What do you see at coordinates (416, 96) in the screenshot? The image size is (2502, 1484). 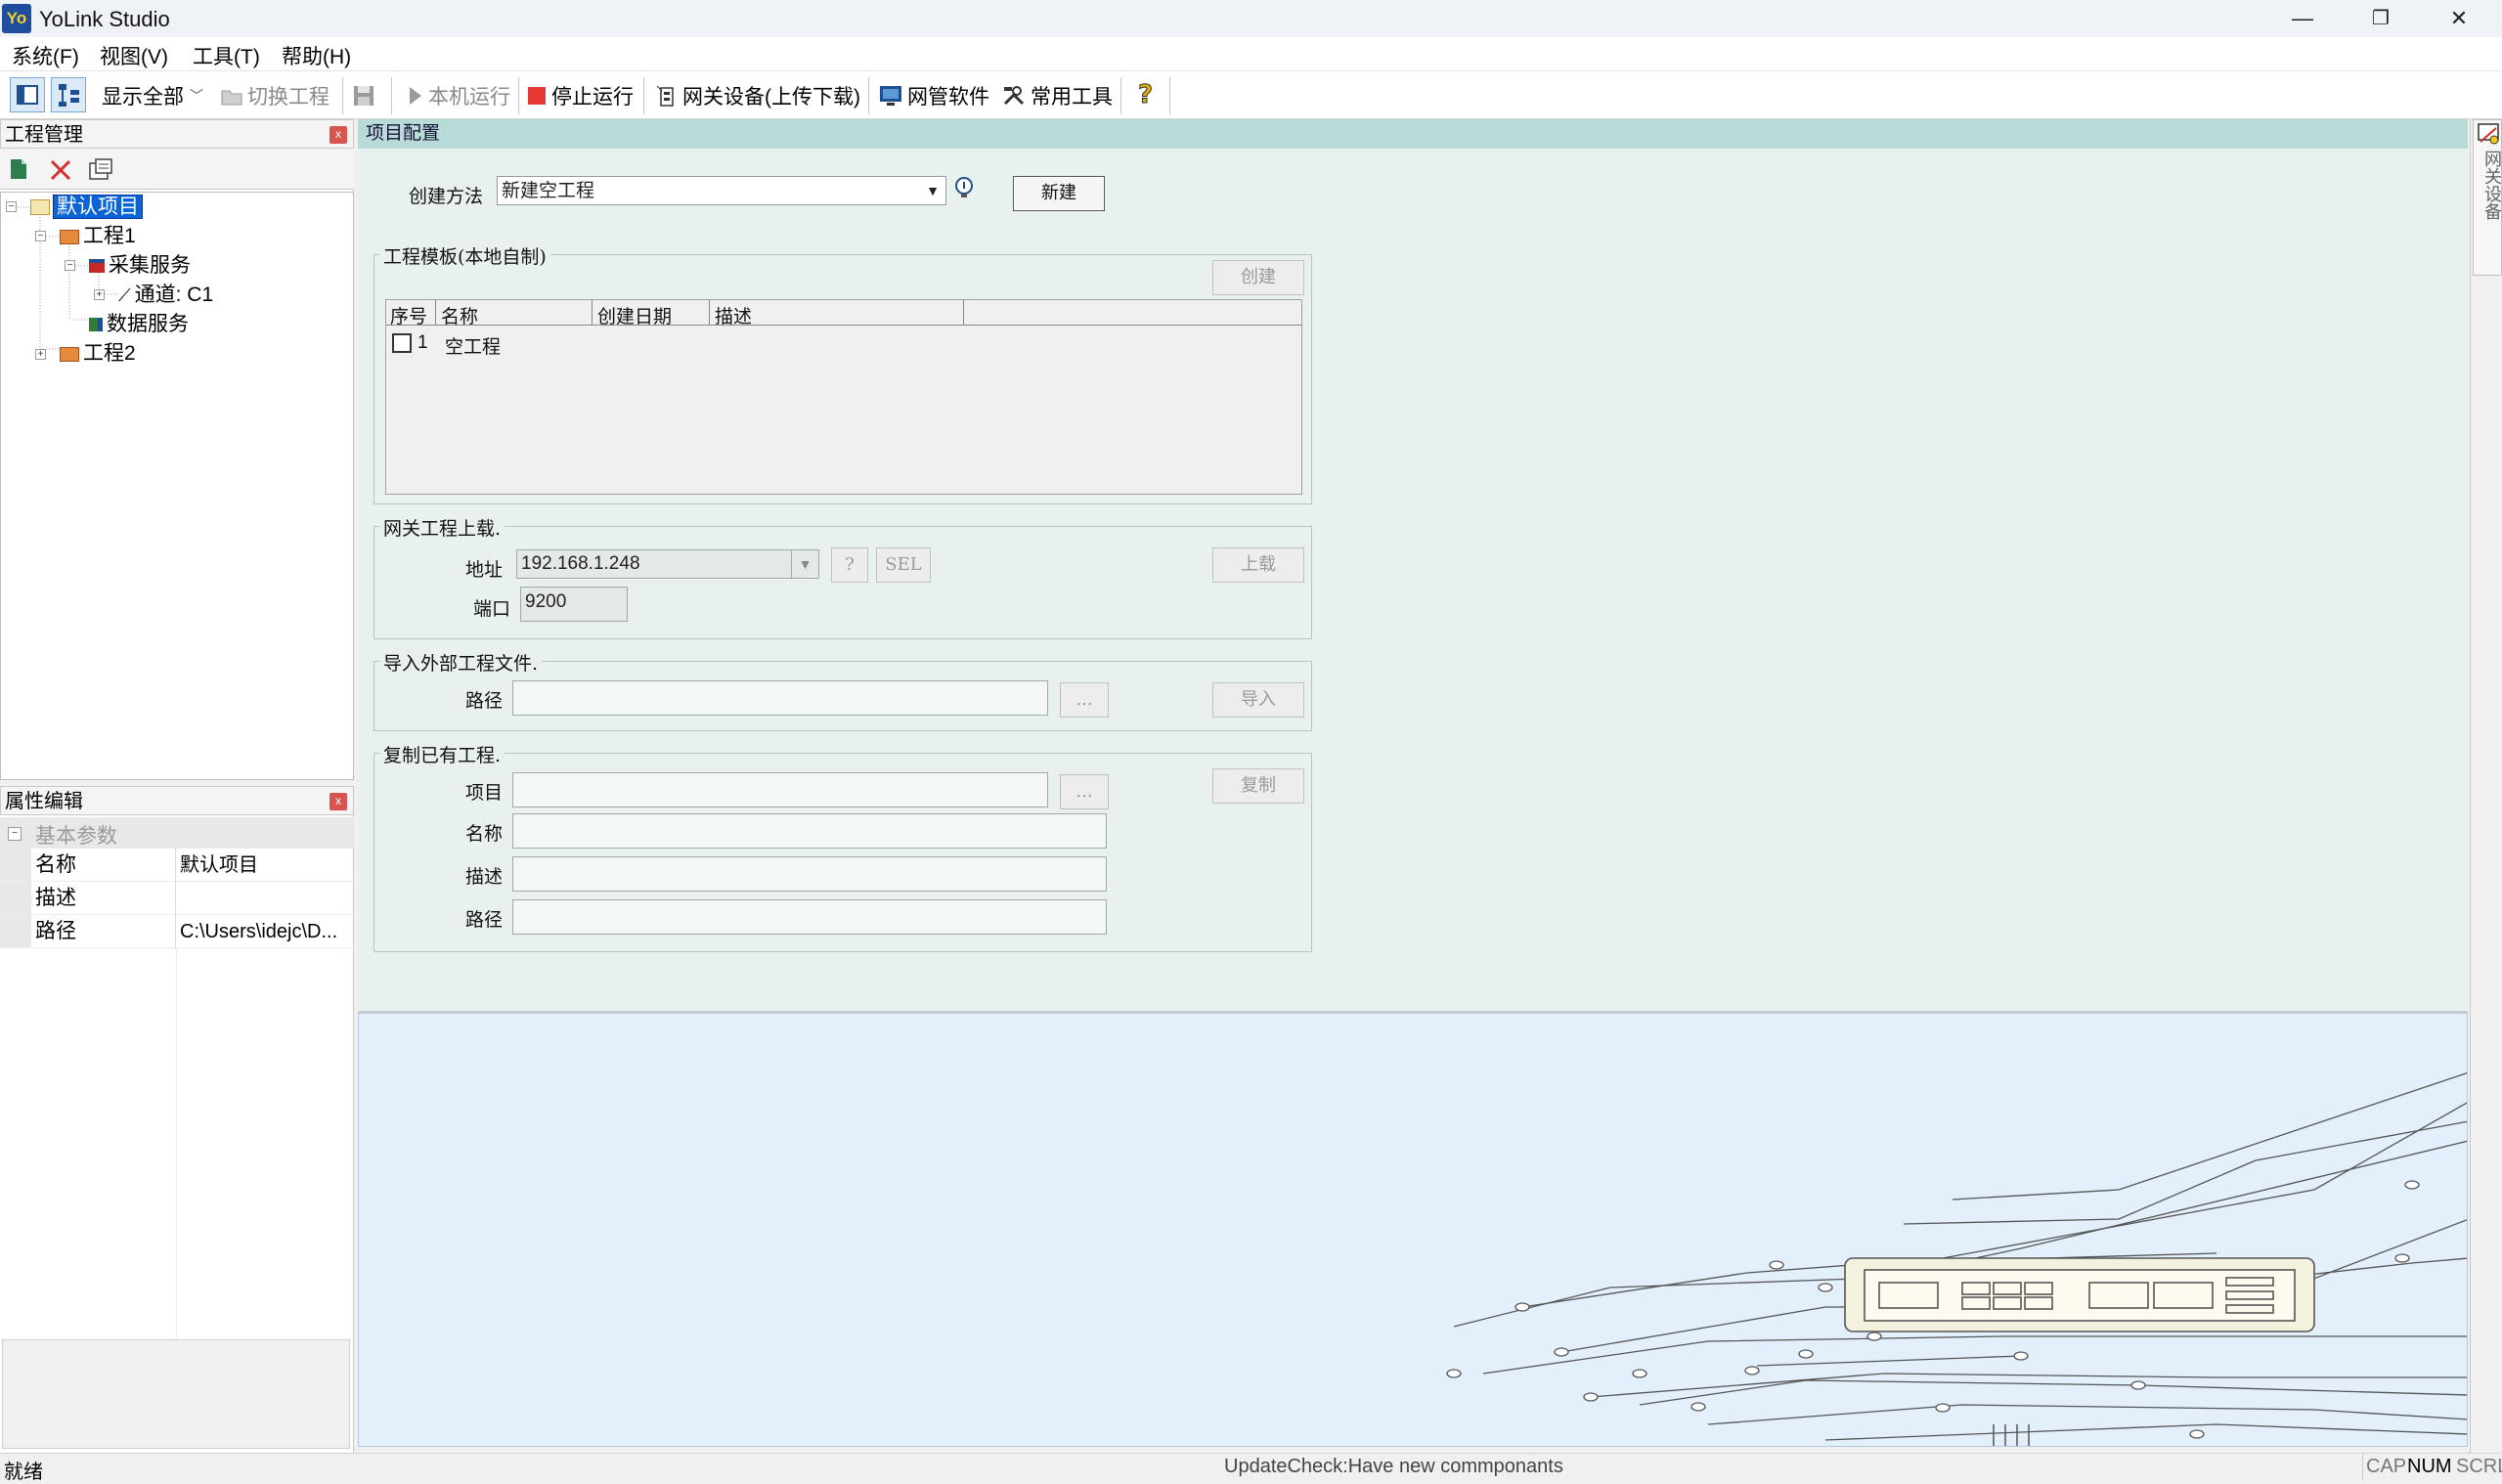 I see `play-icon` at bounding box center [416, 96].